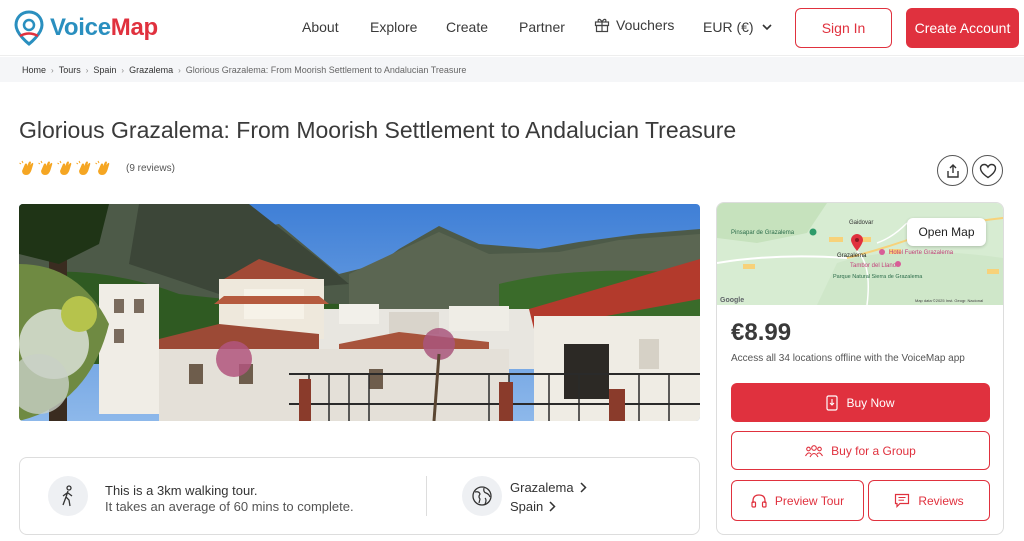 The width and height of the screenshot is (1024, 541). I want to click on open-map-button: Open Map, so click(946, 232).